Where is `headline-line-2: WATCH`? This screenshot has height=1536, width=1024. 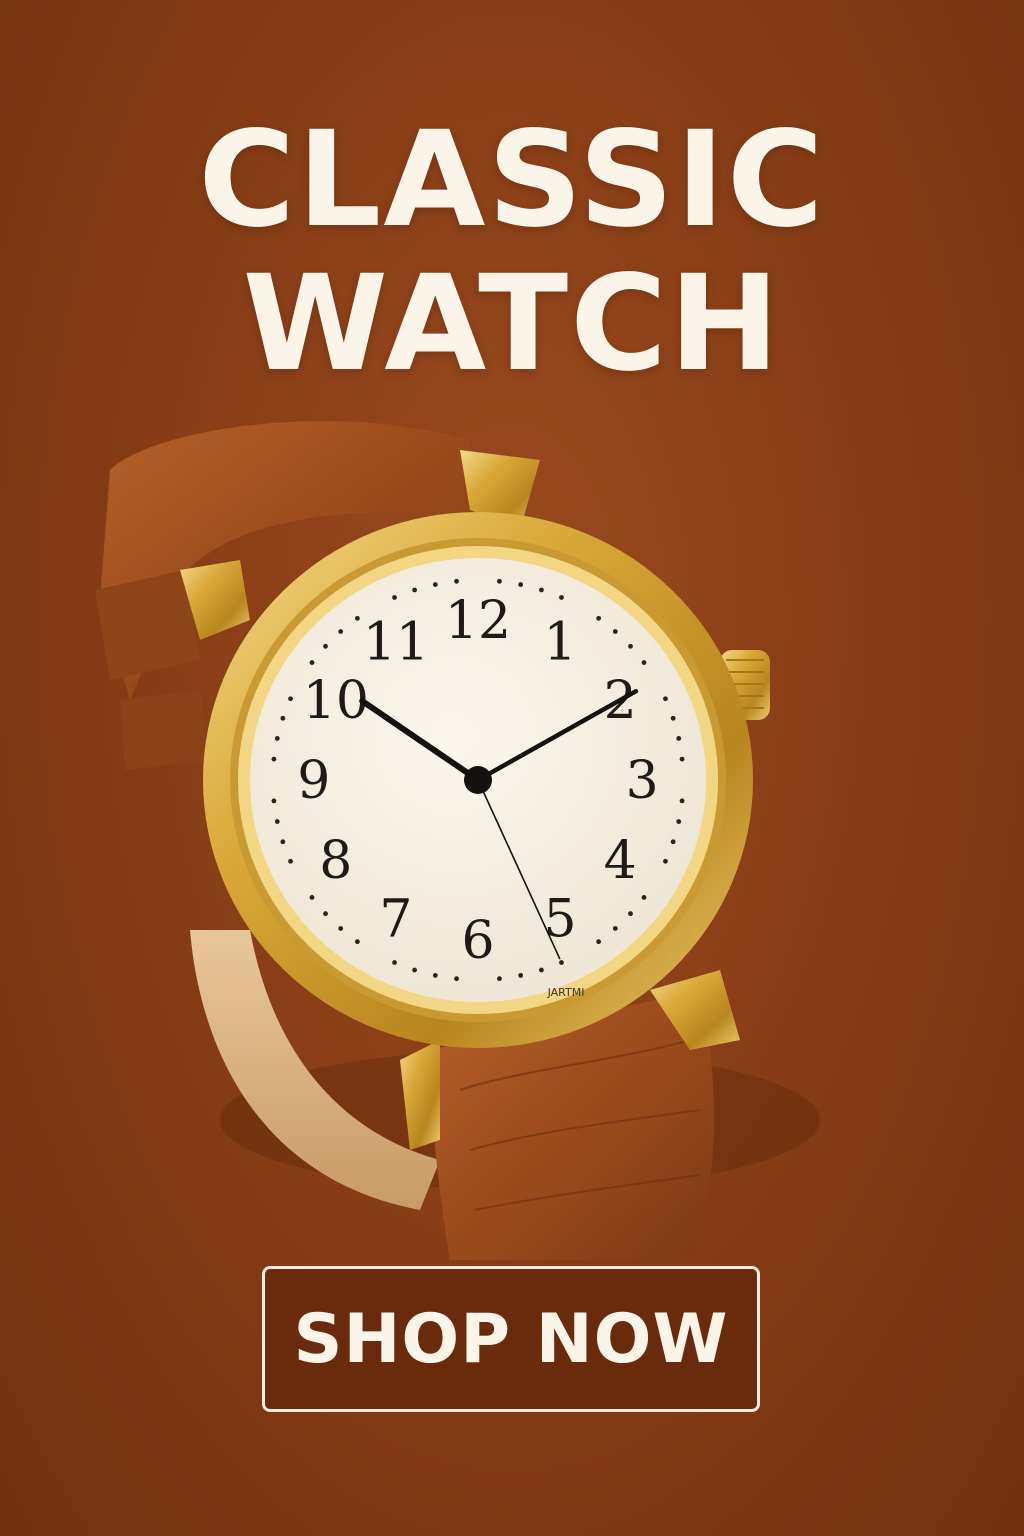 headline-line-2: WATCH is located at coordinates (512, 324).